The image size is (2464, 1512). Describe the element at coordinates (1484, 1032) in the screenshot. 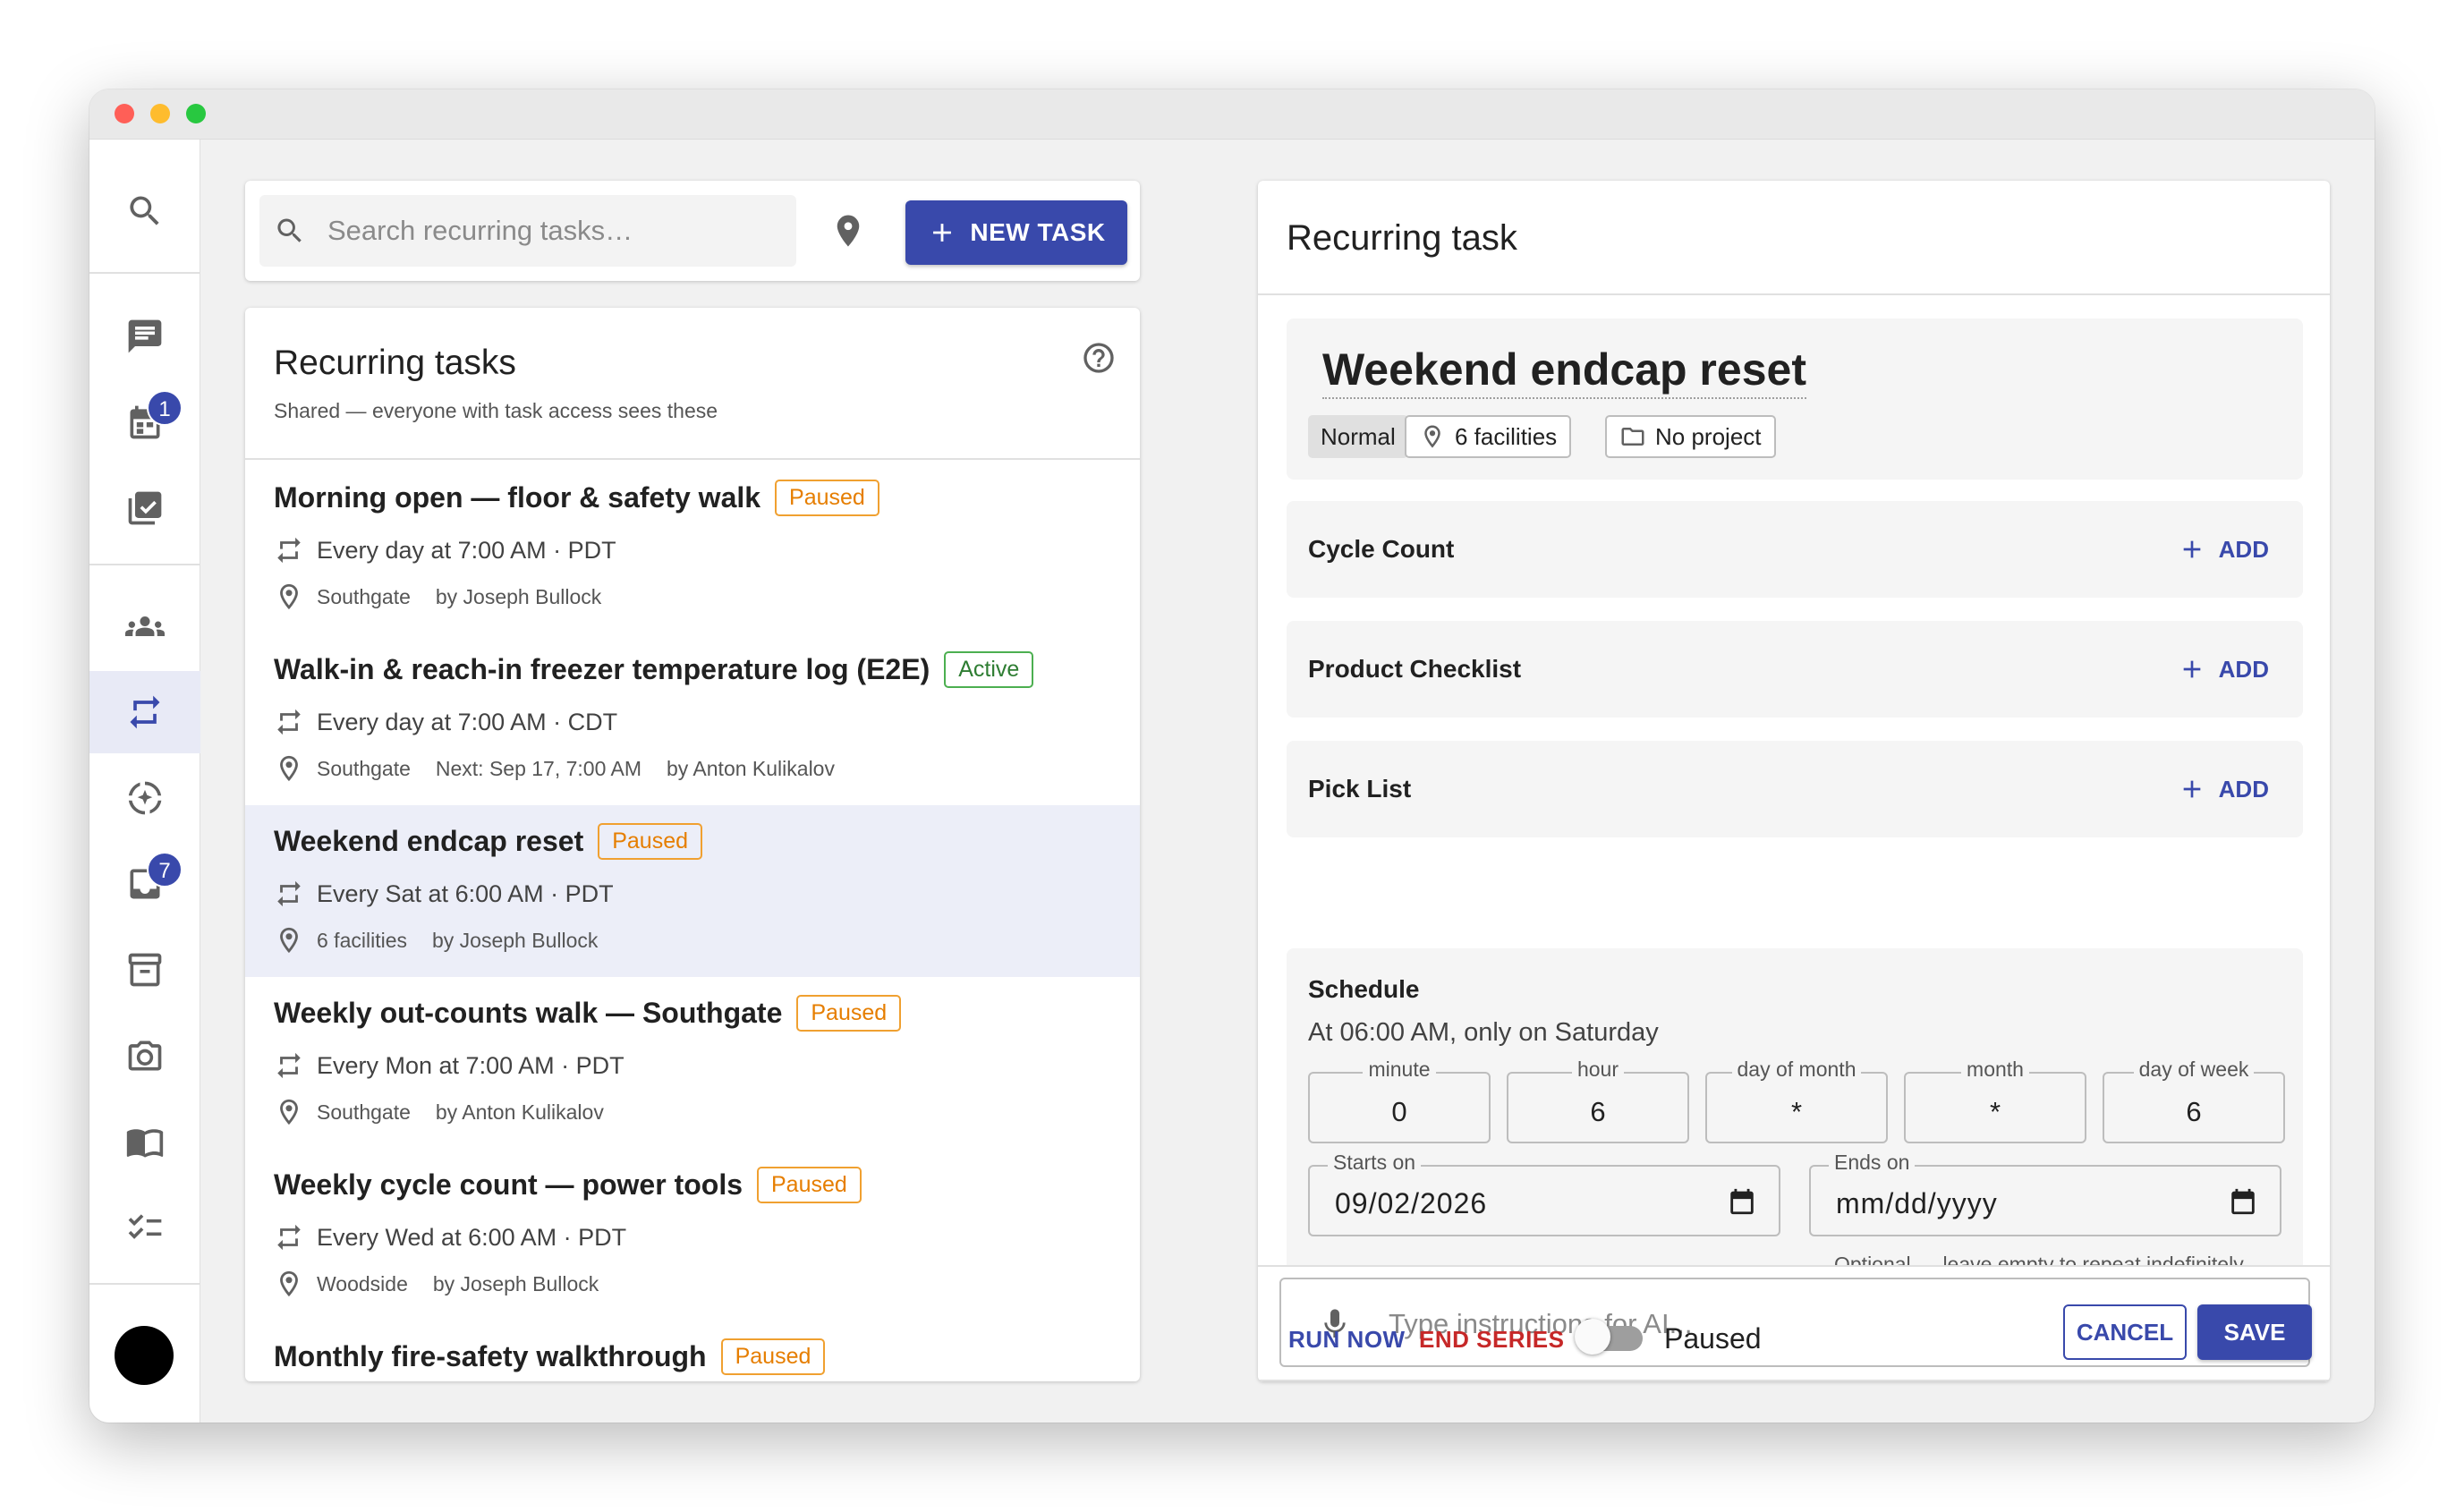

I see `schedule-description: At 06:00 AM, only on Saturday` at that location.